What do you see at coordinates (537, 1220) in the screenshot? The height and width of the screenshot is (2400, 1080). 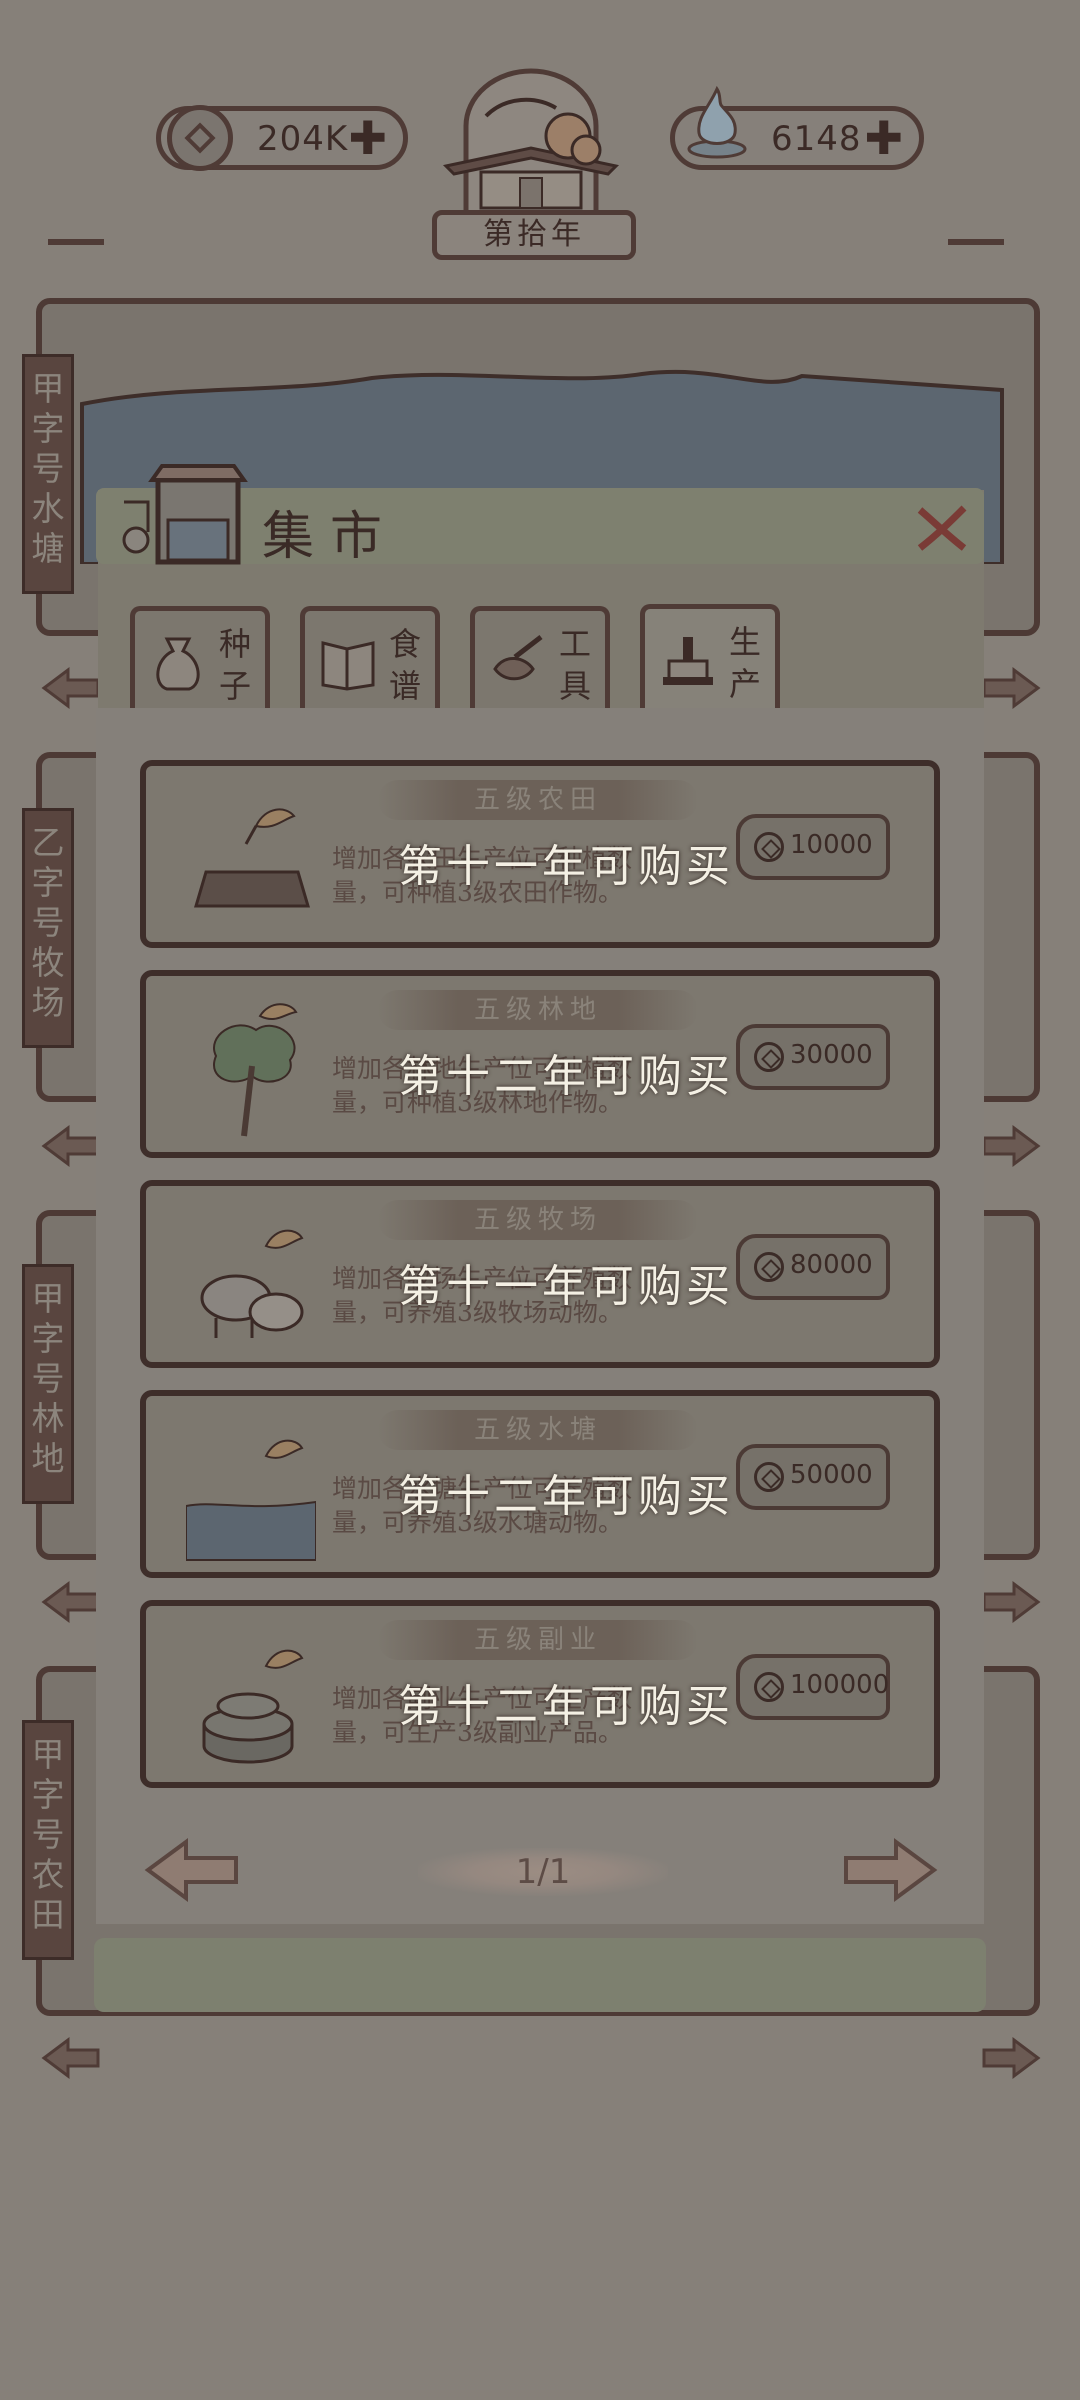 I see `item-name: 五级牧场` at bounding box center [537, 1220].